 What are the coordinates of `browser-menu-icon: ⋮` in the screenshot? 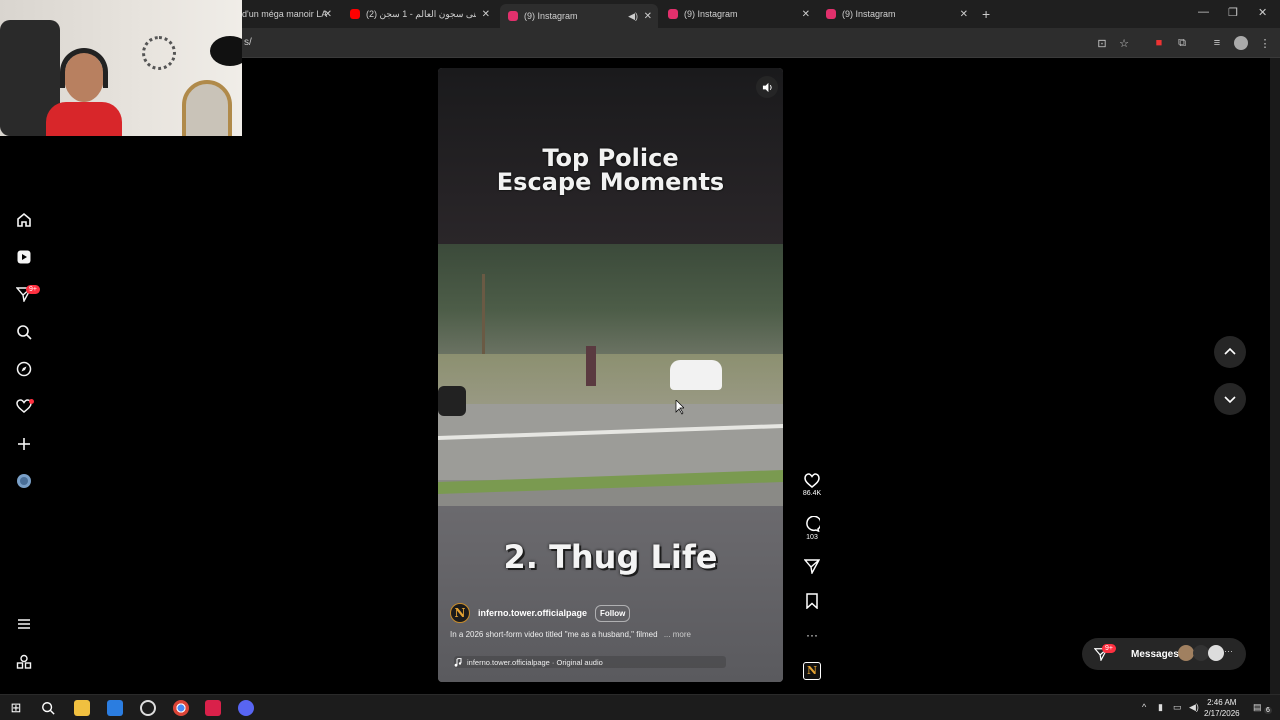 It's located at (1265, 43).